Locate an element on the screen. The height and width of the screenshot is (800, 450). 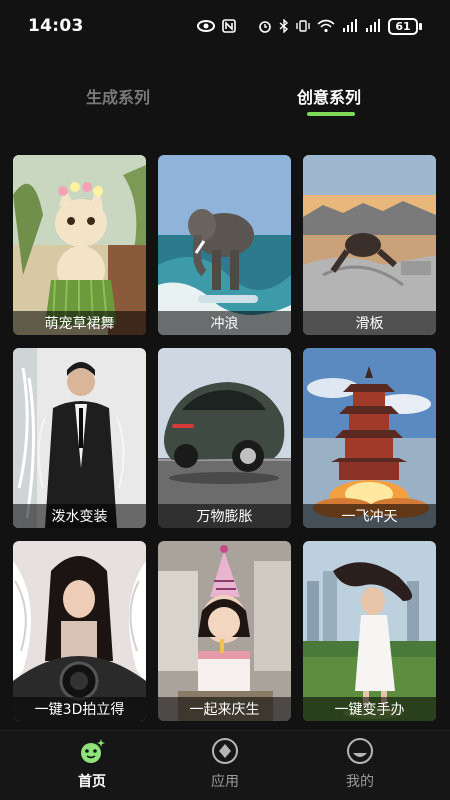
status-icons: 61 is located at coordinates (309, 26).